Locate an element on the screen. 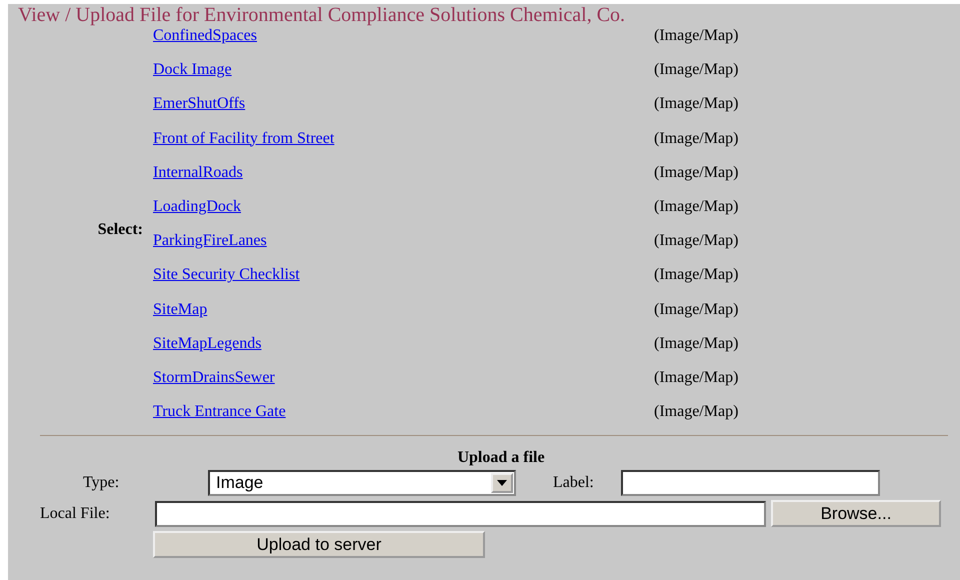  page-title: View / Upload File for Environmental Compliance Solutions Chemical, Co. is located at coordinates (321, 15).